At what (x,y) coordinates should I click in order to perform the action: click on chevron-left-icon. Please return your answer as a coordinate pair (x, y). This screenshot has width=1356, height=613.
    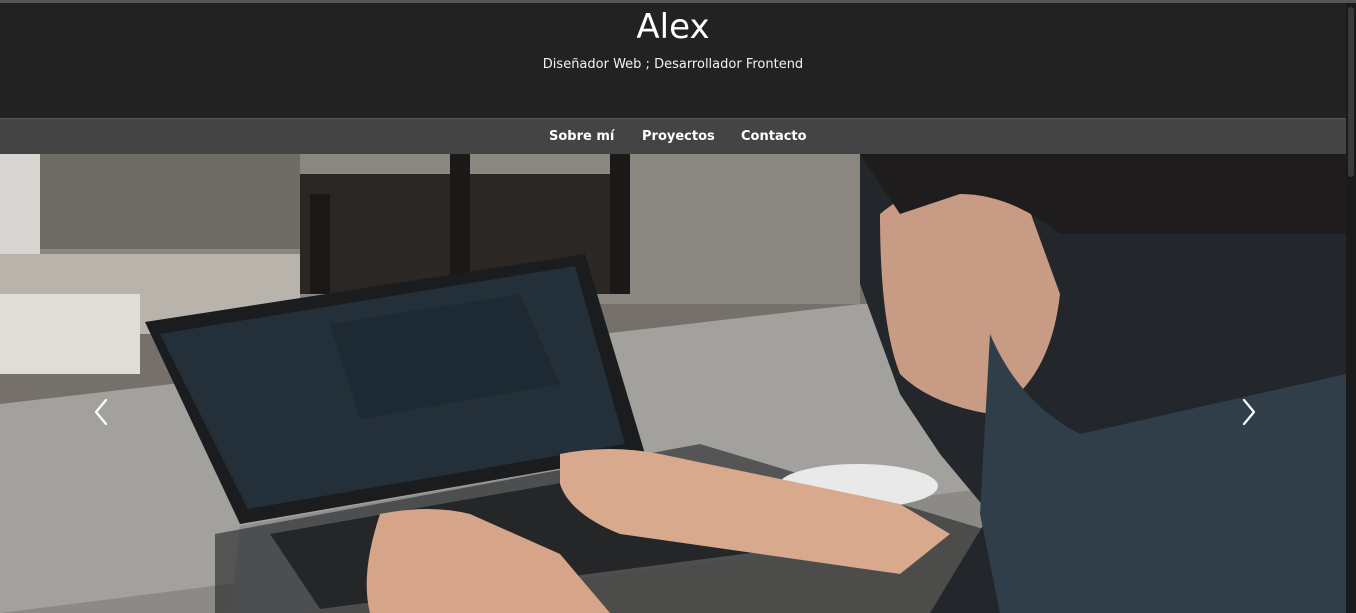
    Looking at the image, I should click on (101, 412).